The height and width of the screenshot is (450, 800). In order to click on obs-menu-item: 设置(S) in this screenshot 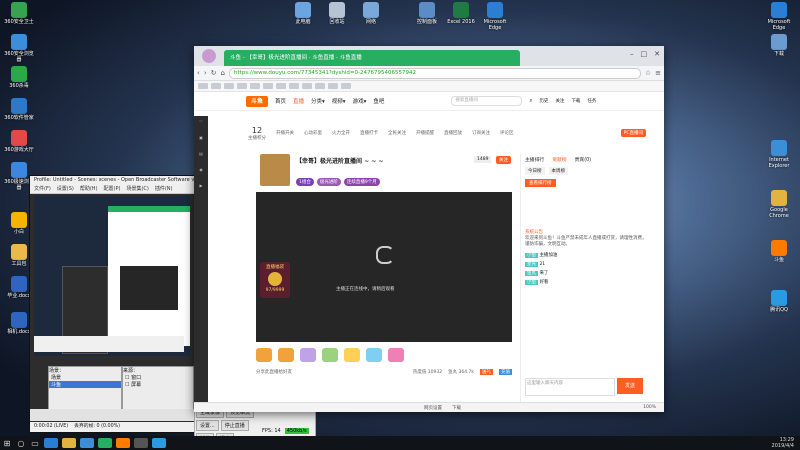, I will do `click(65, 189)`.